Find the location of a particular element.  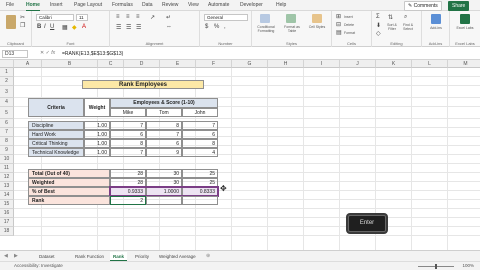

total-cell: 28 is located at coordinates (128, 173).